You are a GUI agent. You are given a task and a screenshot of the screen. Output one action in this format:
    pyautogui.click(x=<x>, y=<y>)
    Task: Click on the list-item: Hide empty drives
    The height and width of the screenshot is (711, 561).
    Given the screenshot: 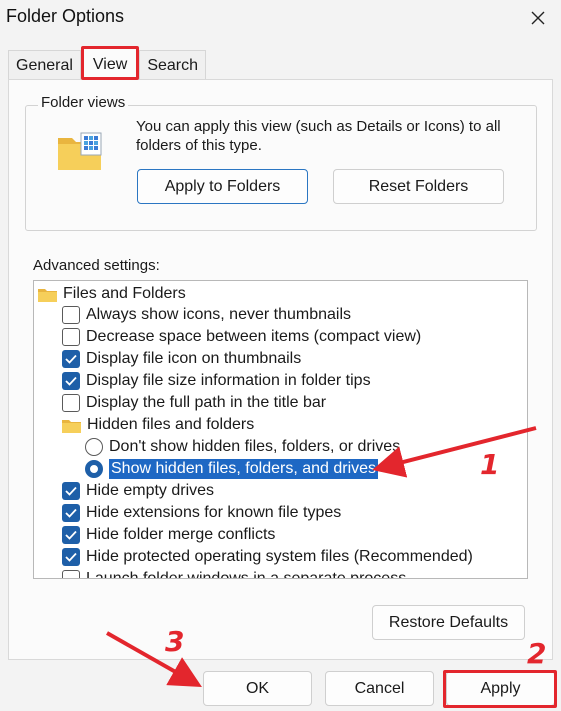 What is the action you would take?
    pyautogui.click(x=138, y=491)
    